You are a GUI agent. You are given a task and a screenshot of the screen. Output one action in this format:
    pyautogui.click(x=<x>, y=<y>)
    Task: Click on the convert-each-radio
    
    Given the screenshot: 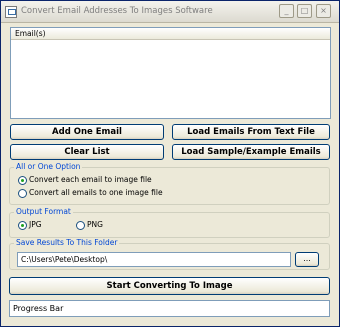 What is the action you would take?
    pyautogui.click(x=22, y=180)
    